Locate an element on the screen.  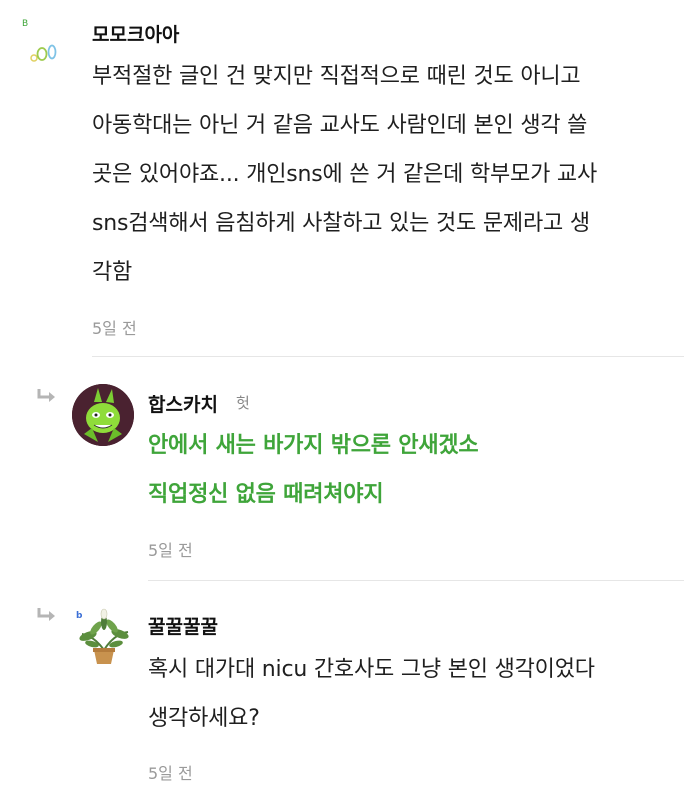
comment-line: 부적절한 글인 건 맞지만 직접적으로 때린 것도 아니고 is located at coordinates (336, 76).